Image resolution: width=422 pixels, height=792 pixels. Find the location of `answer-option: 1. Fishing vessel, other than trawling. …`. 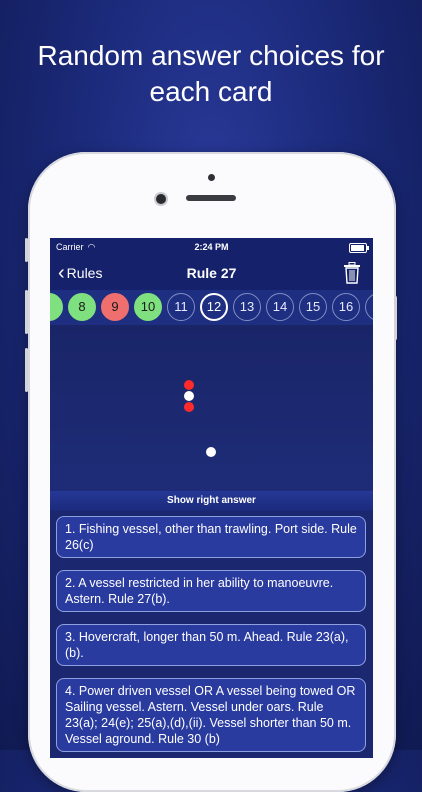

answer-option: 1. Fishing vessel, other than trawling. … is located at coordinates (211, 537).